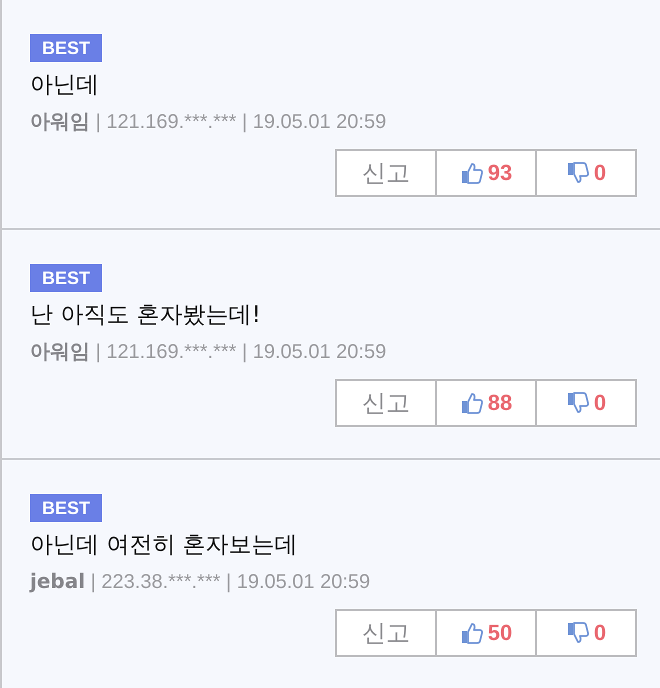 This screenshot has width=660, height=688. I want to click on comment-text: 아닌데, so click(64, 85).